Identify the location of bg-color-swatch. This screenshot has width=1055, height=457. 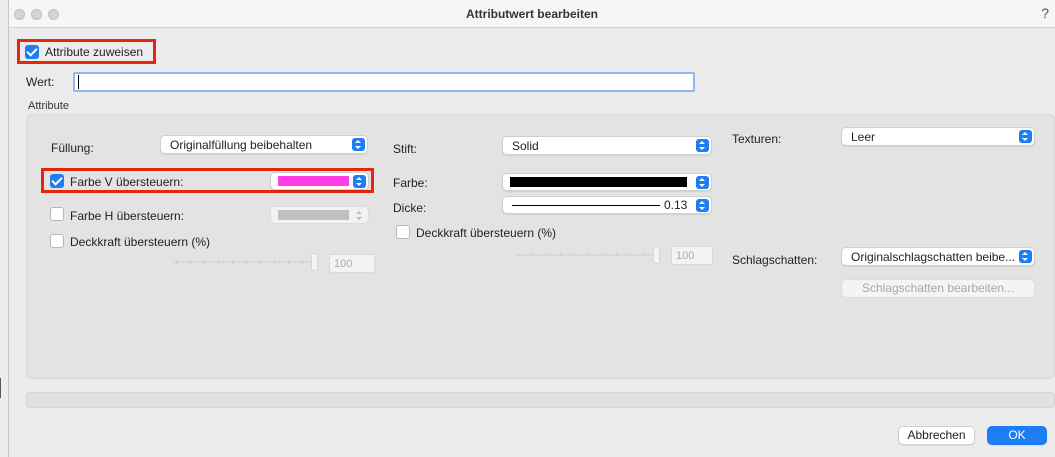
(313, 215).